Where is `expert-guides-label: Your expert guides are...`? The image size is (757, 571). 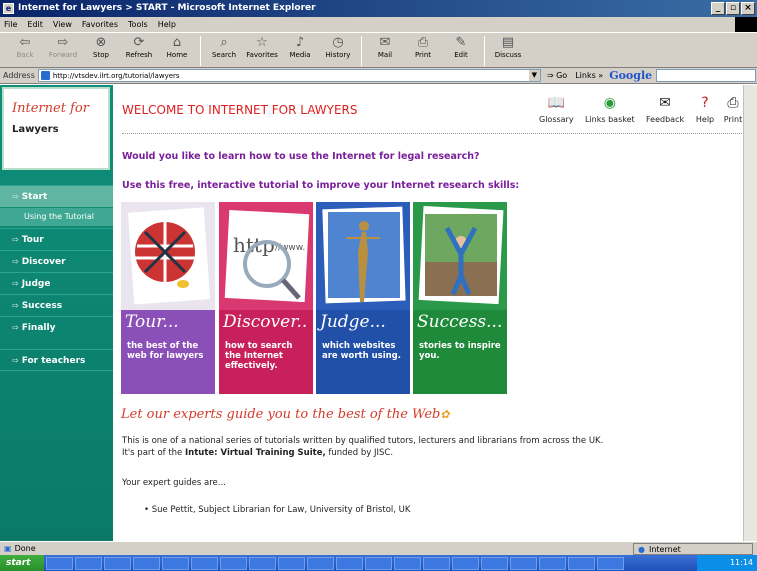 expert-guides-label: Your expert guides are... is located at coordinates (174, 483).